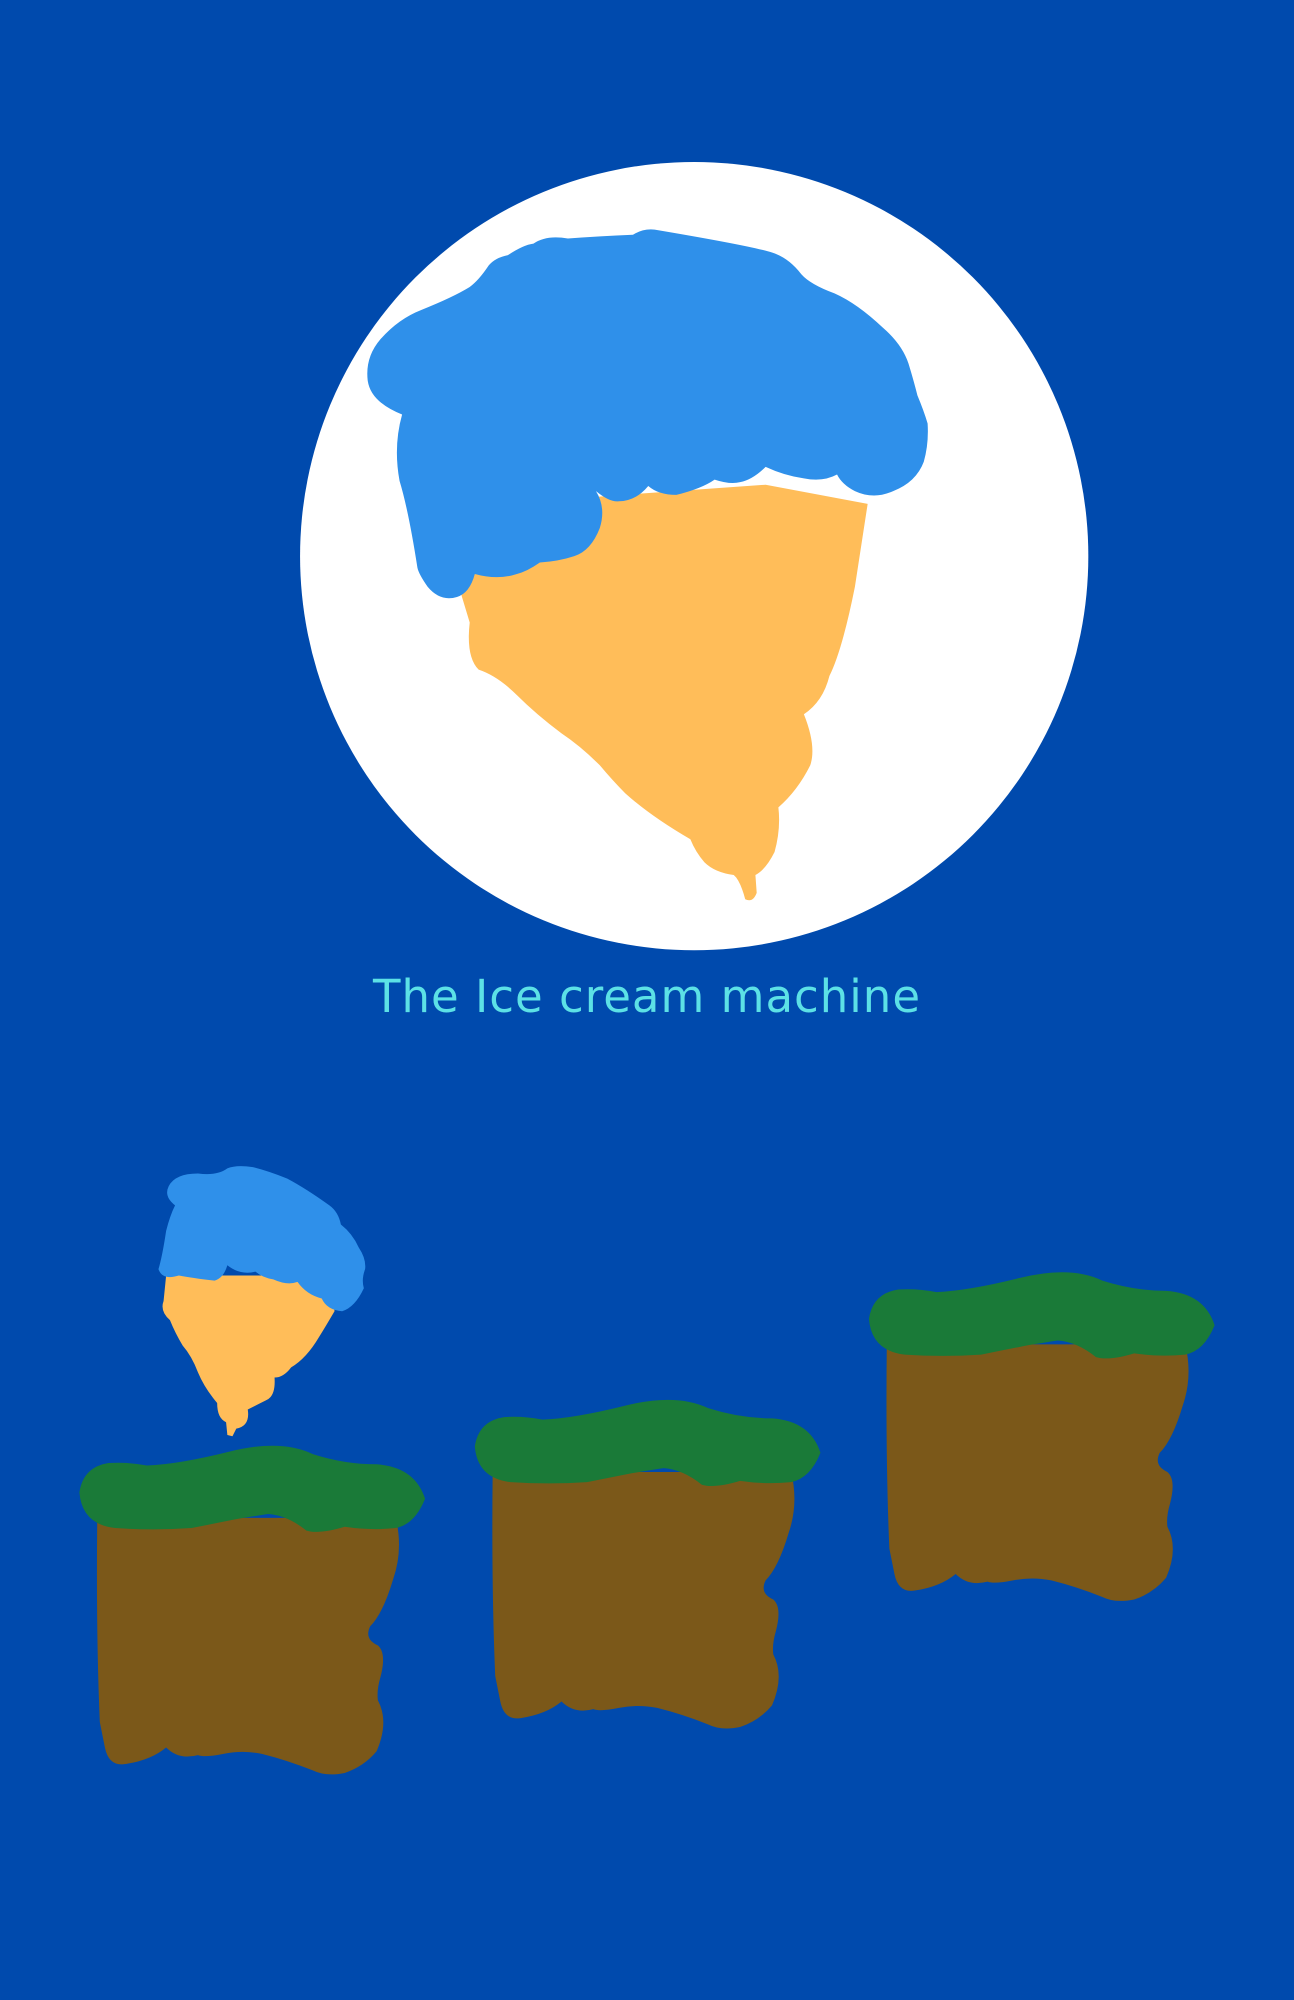 This screenshot has width=1294, height=2000. I want to click on player-ice-cream-icon, so click(262, 1301).